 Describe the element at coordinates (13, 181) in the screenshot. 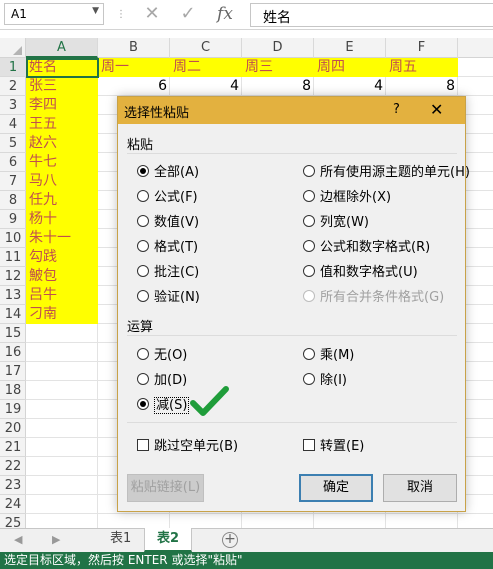

I see `row-header: 7` at that location.